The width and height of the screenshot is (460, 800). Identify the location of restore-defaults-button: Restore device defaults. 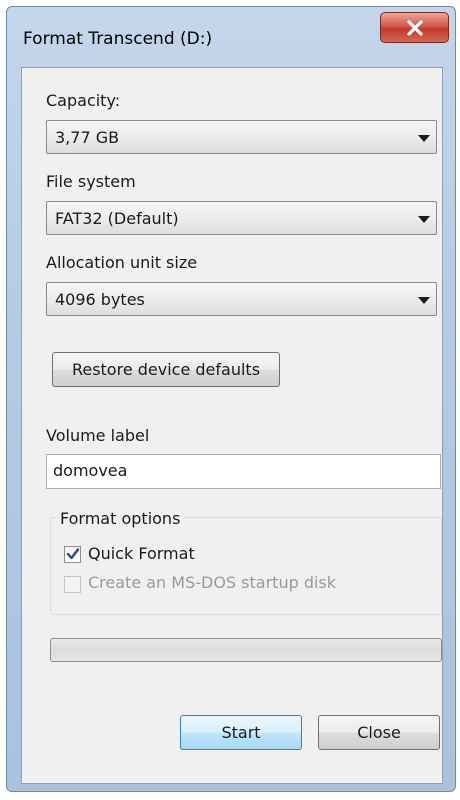
(166, 369).